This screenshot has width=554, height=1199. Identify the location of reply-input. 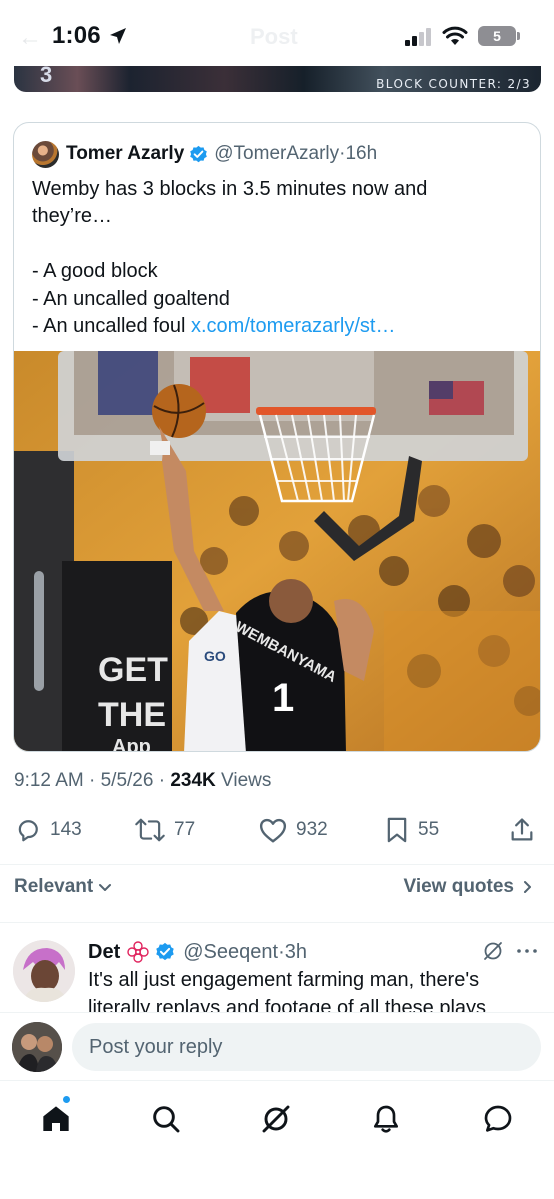
(306, 1047).